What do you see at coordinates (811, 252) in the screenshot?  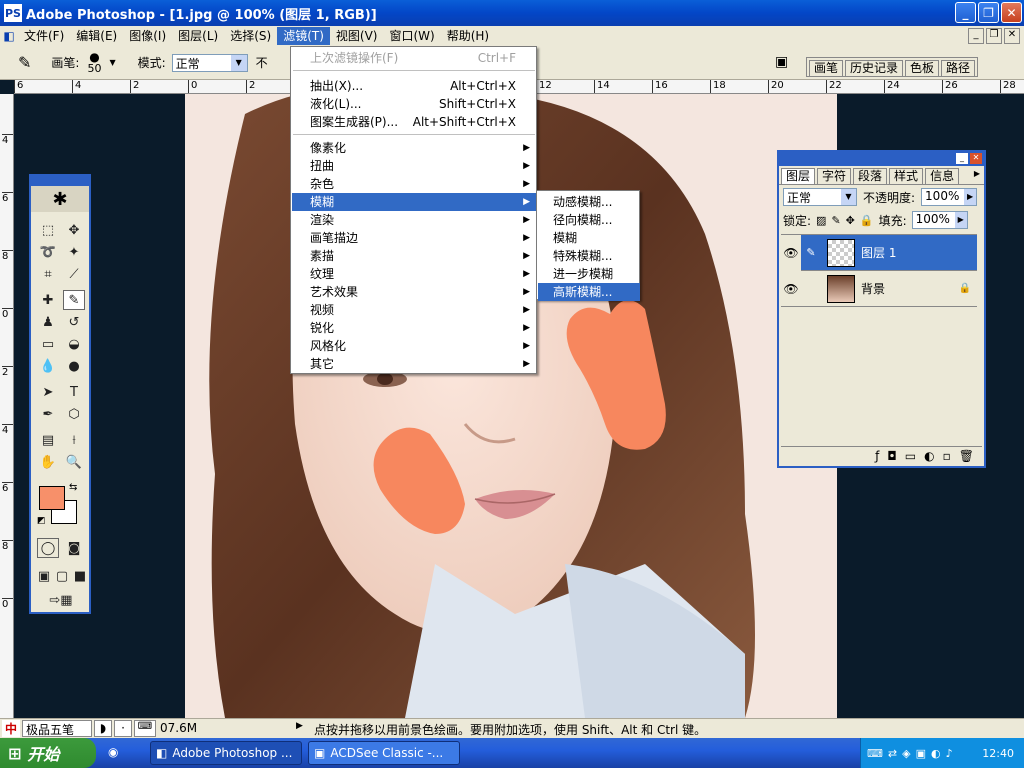 I see `brush-link-icon: ✎` at bounding box center [811, 252].